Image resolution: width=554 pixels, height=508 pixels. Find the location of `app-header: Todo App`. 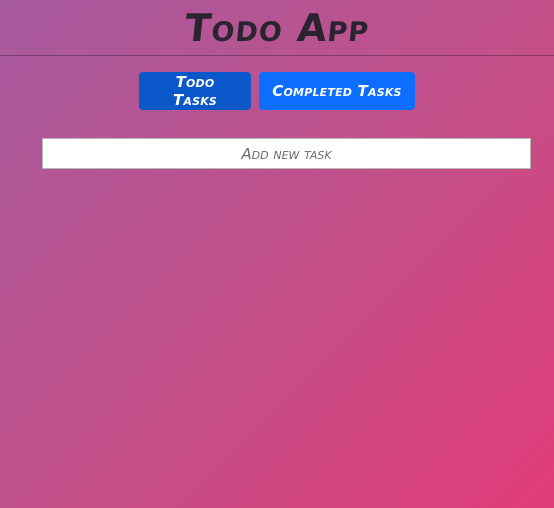

app-header: Todo App is located at coordinates (277, 28).